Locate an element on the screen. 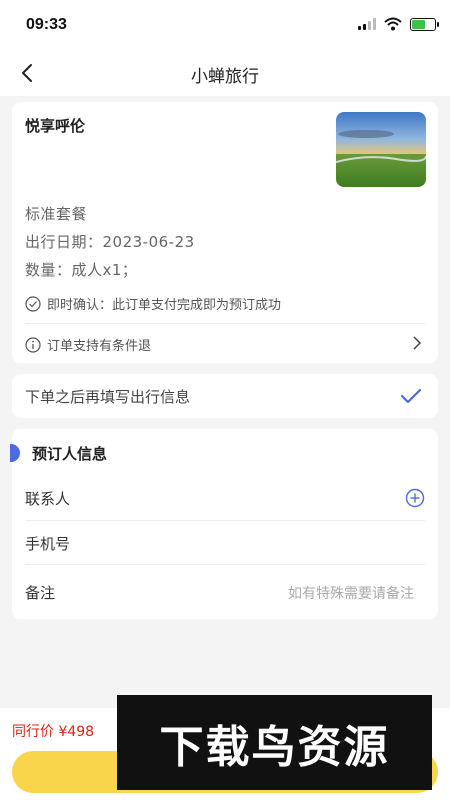 Image resolution: width=450 pixels, height=800 pixels. signal-icon is located at coordinates (367, 24).